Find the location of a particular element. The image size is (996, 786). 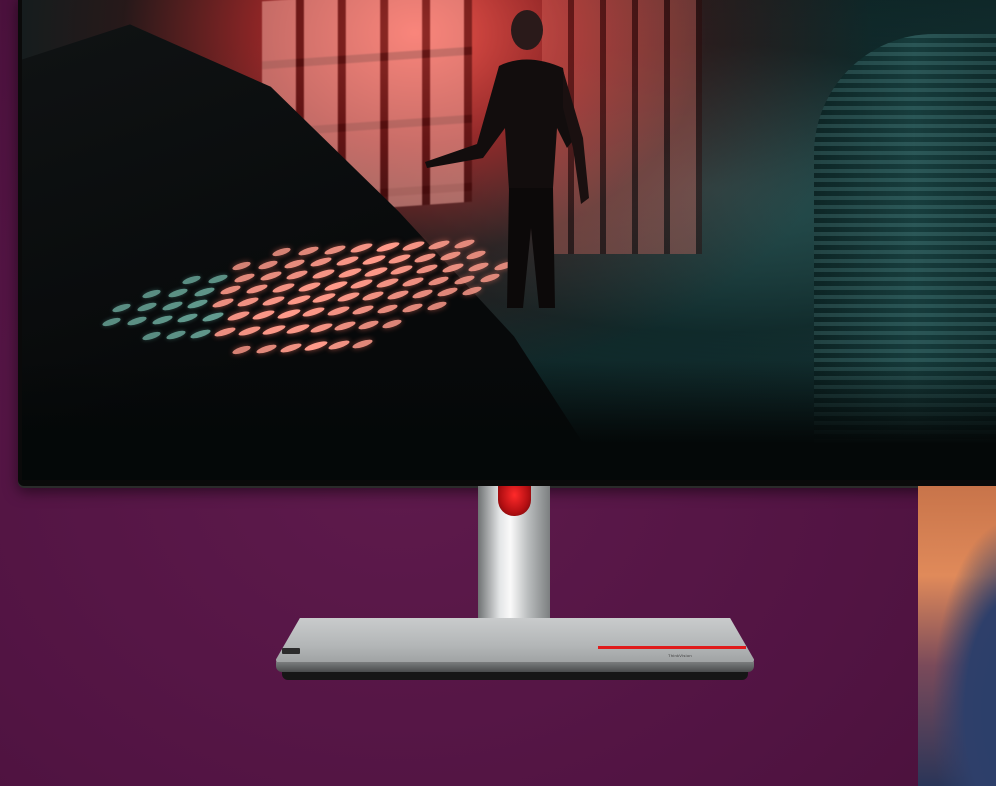

brand-label: ThinkVision is located at coordinates (680, 655).